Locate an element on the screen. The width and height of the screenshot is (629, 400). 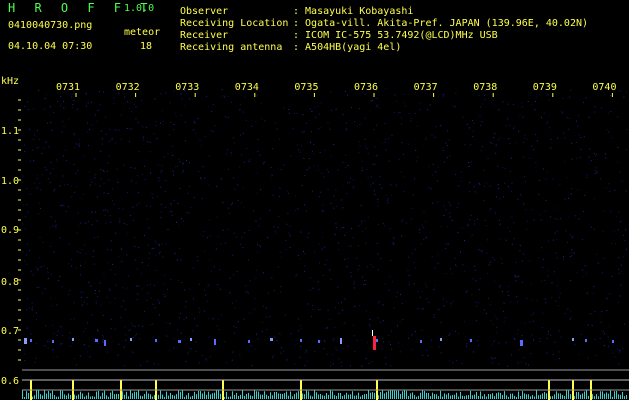
time-tick-label: 0737 is located at coordinates (426, 87).